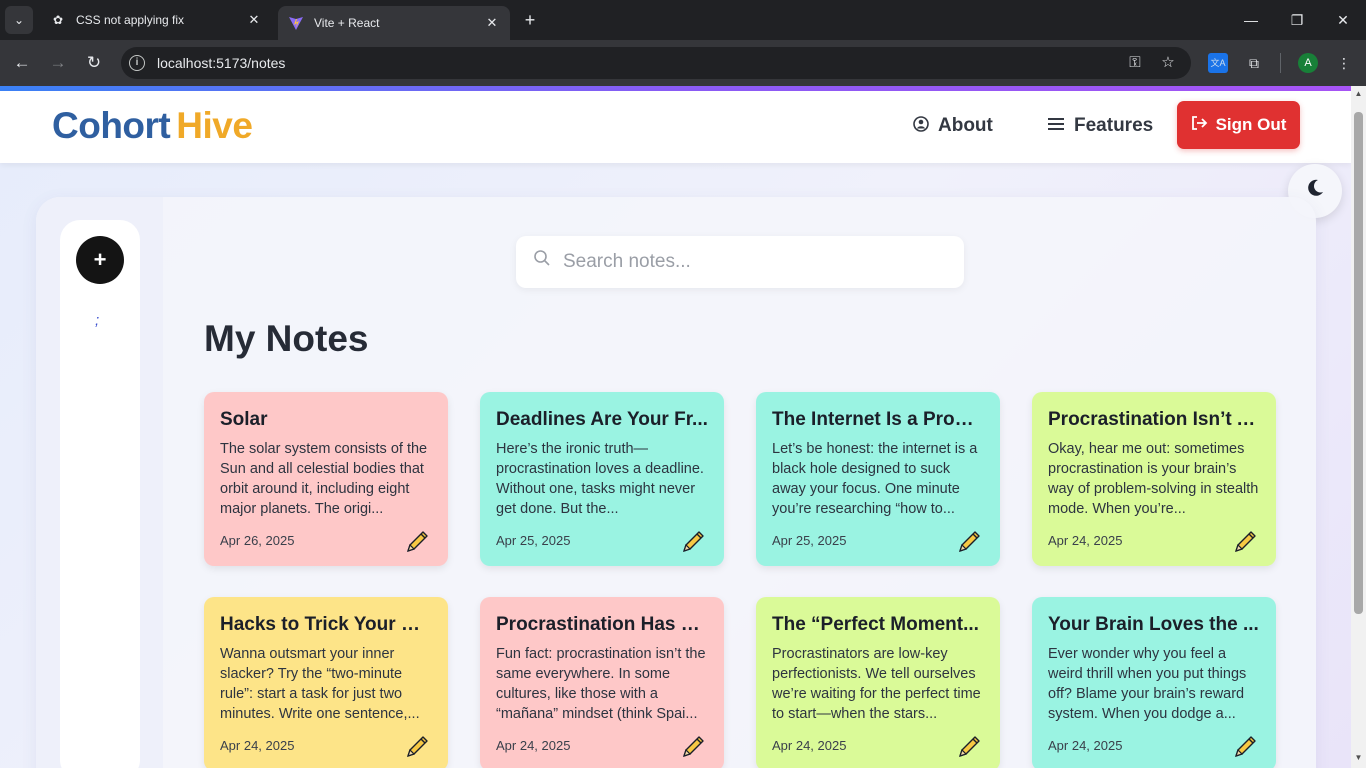 This screenshot has height=768, width=1366. I want to click on scrollbar-thumb, so click(1358, 363).